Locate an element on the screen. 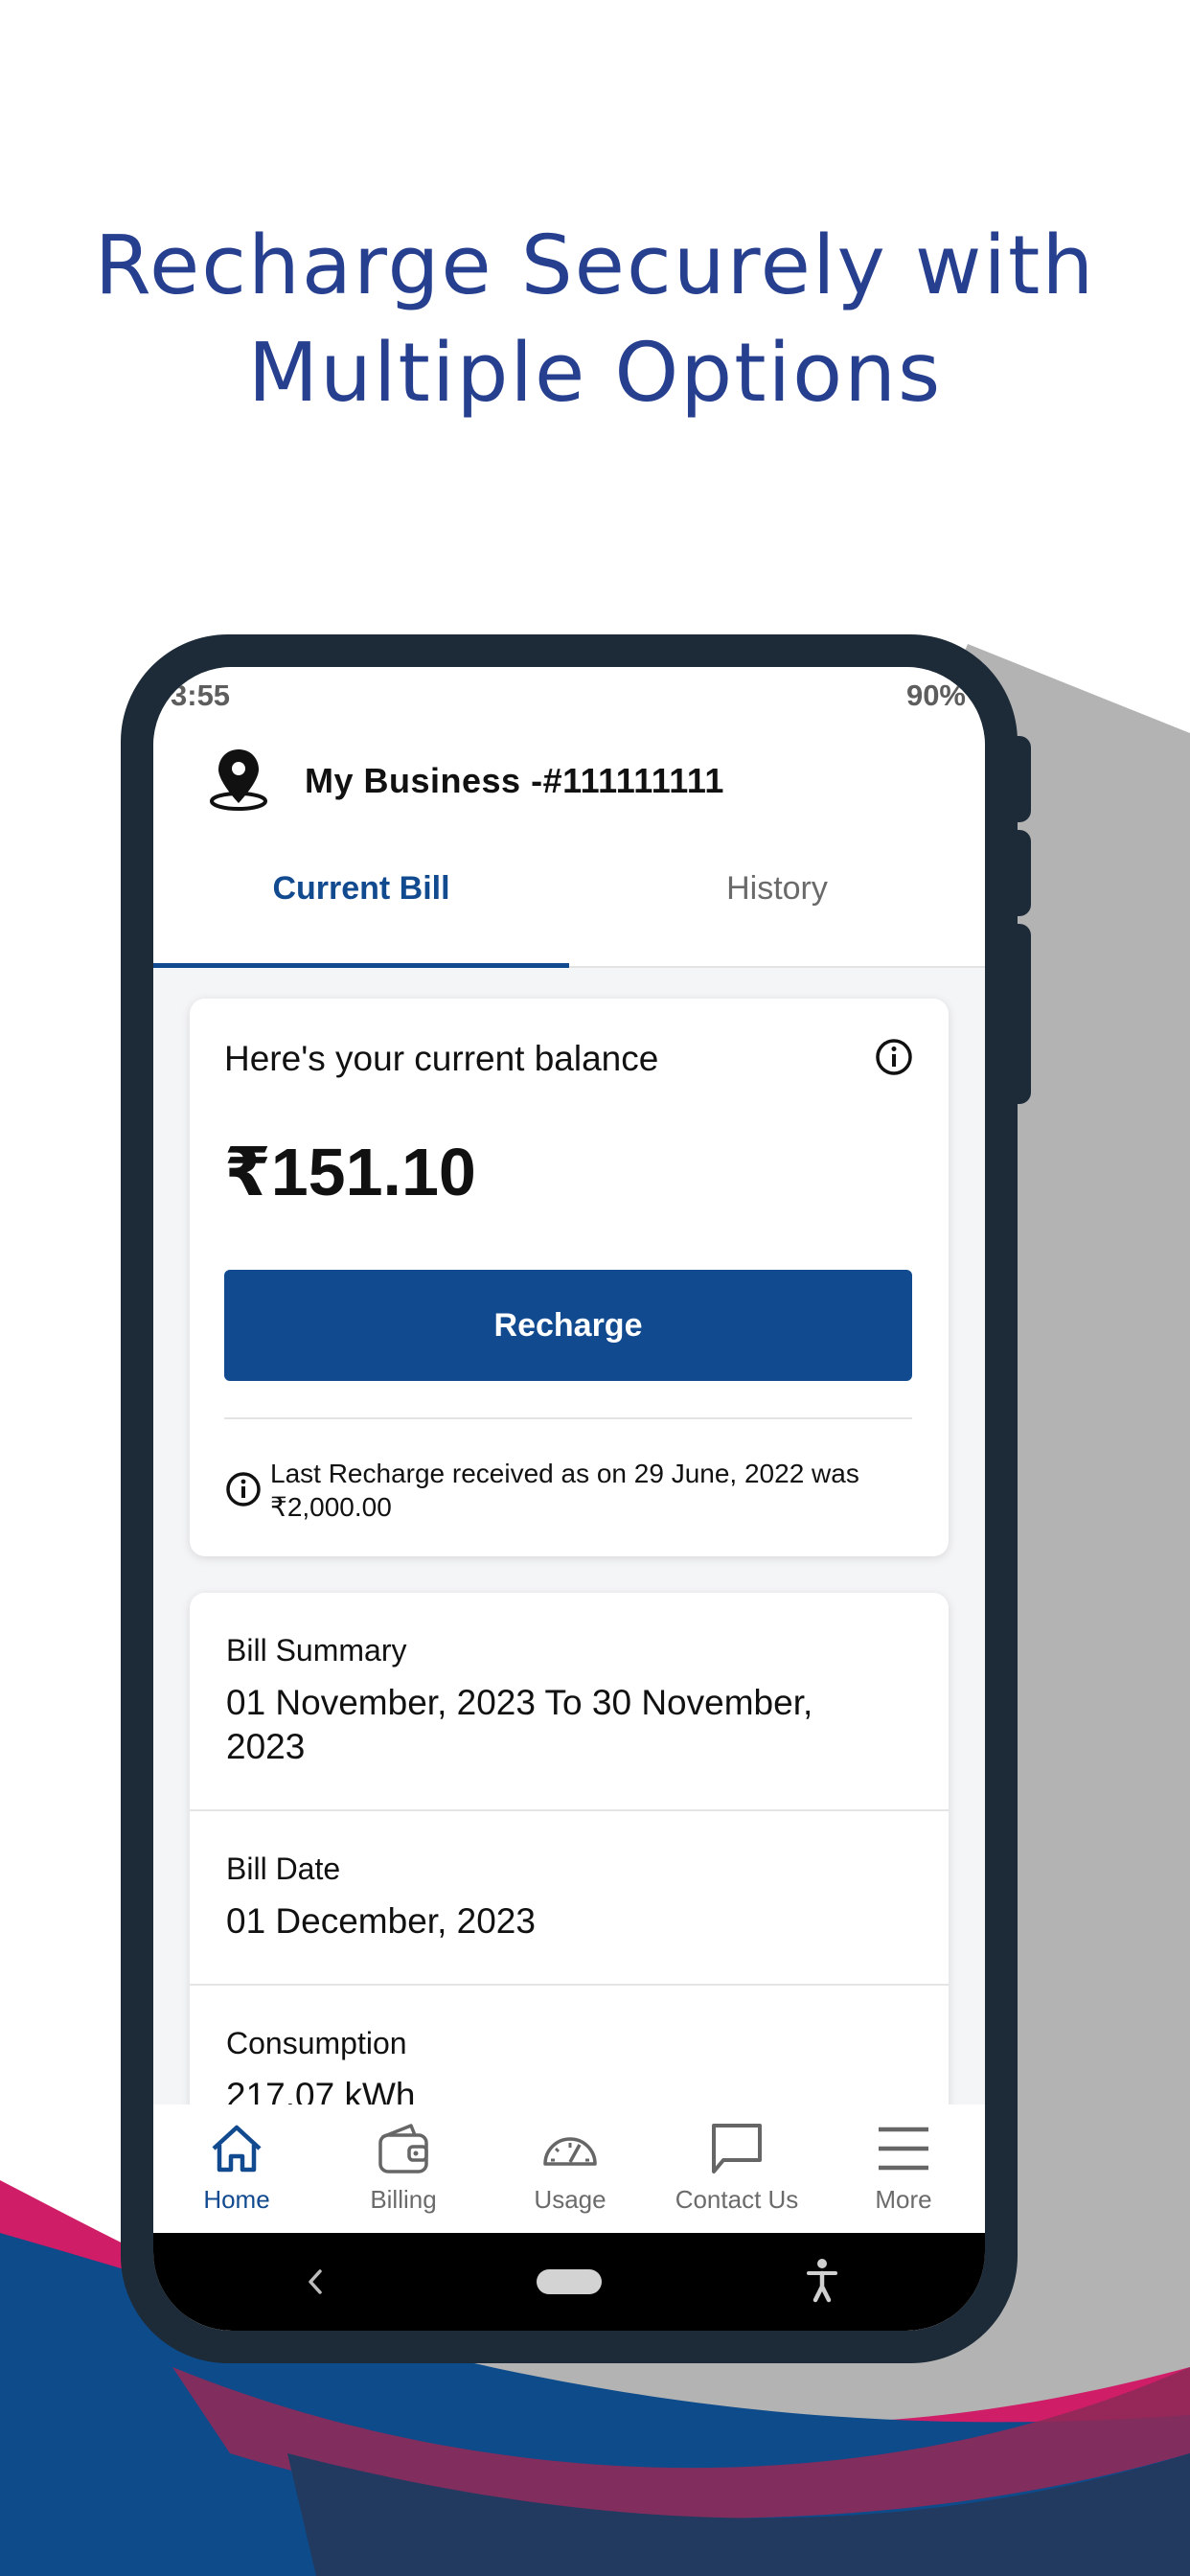 The image size is (1190, 2576). home-icon is located at coordinates (237, 2149).